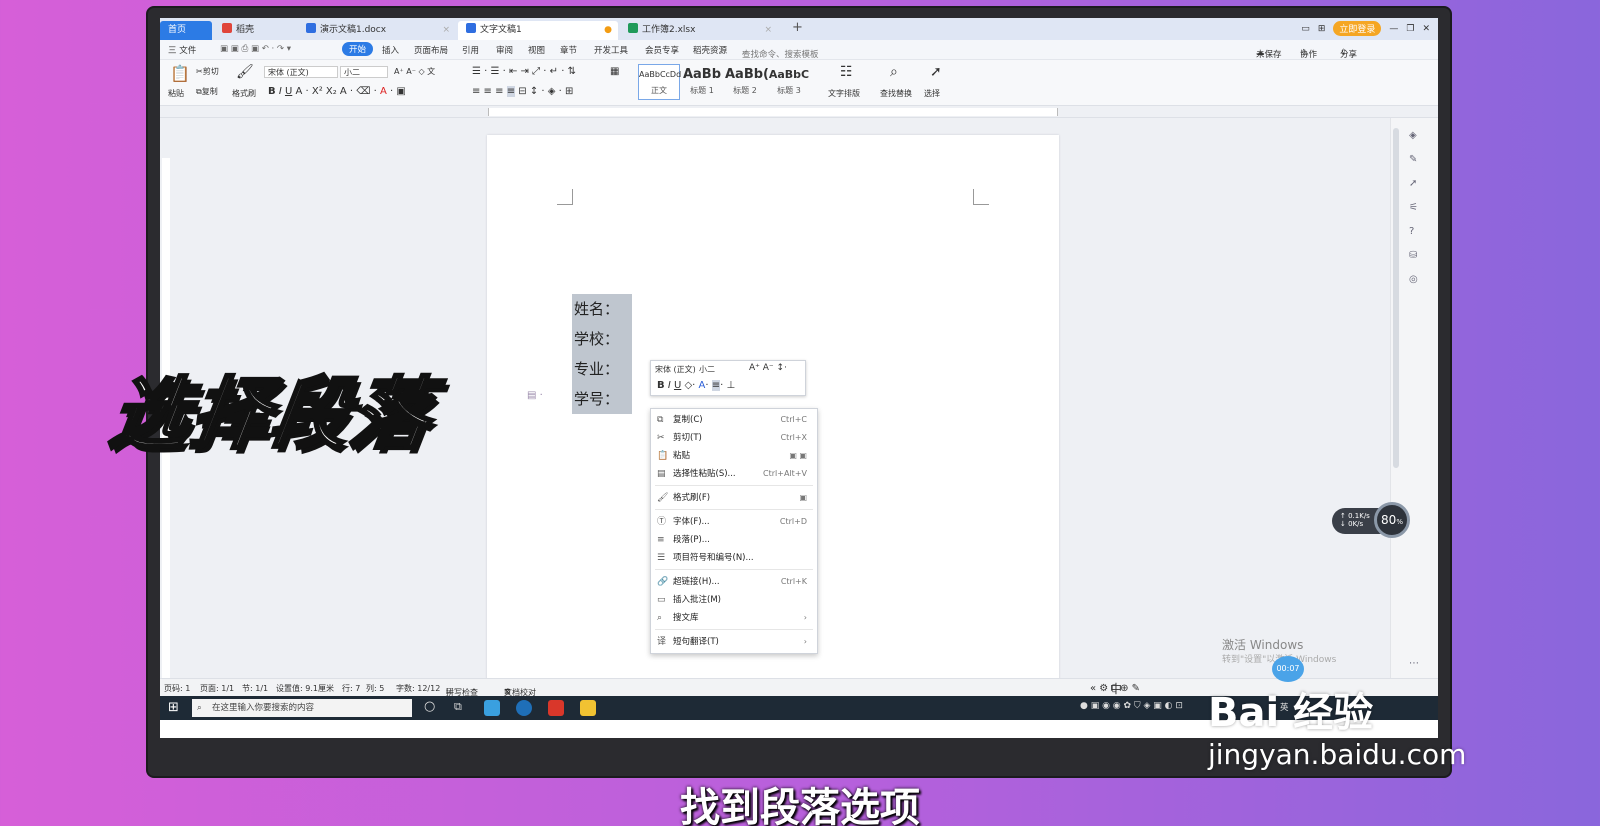 This screenshot has width=1600, height=826. What do you see at coordinates (504, 50) in the screenshot?
I see `menu-review: 审阅` at bounding box center [504, 50].